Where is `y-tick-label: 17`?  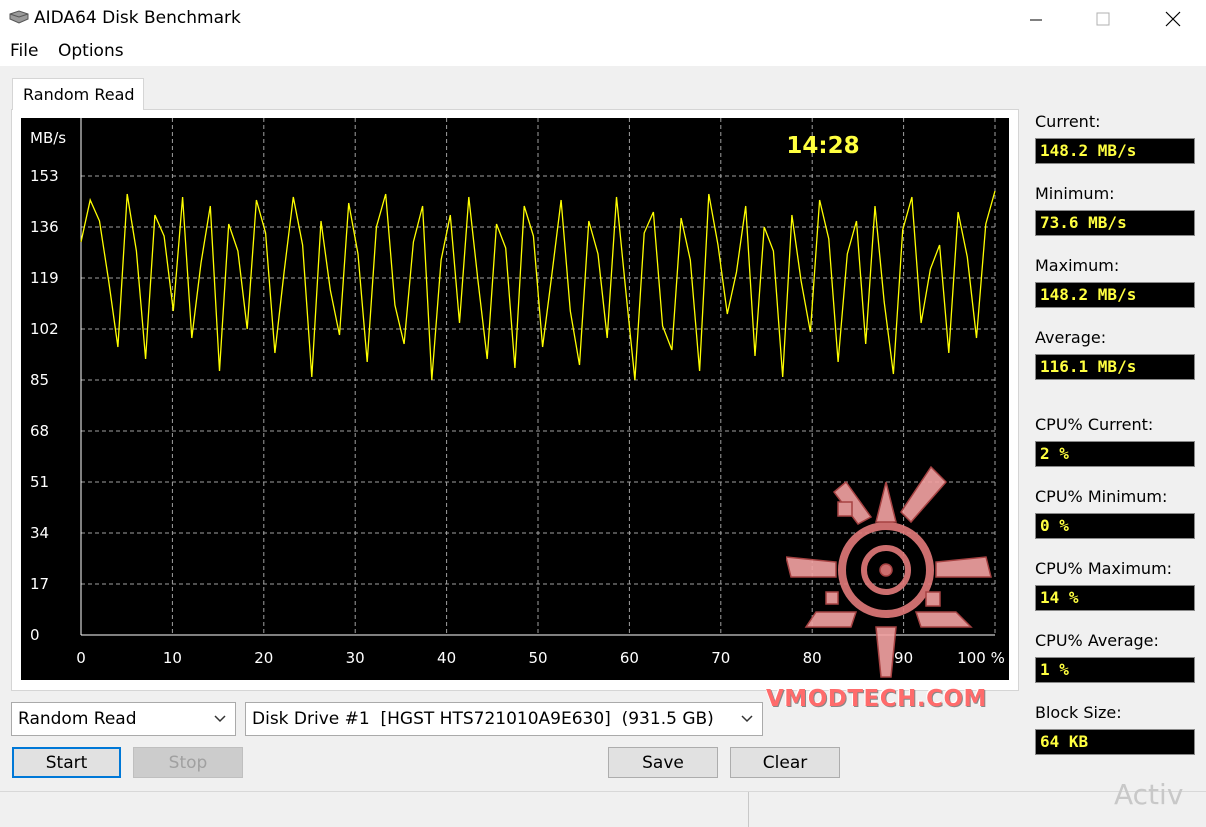
y-tick-label: 17 is located at coordinates (39, 584).